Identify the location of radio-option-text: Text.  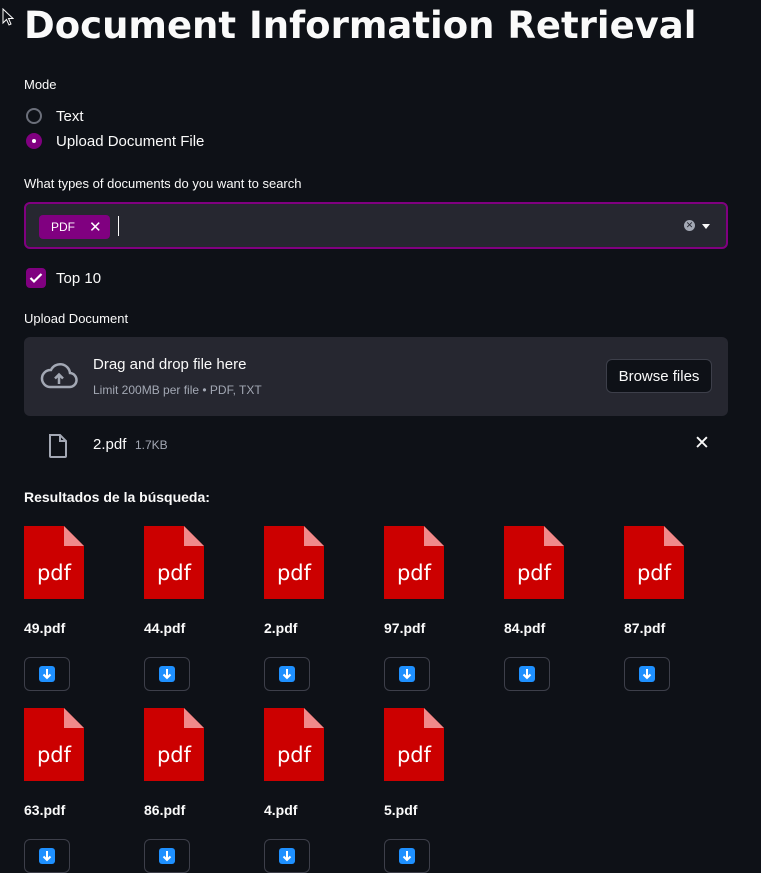
(54, 116).